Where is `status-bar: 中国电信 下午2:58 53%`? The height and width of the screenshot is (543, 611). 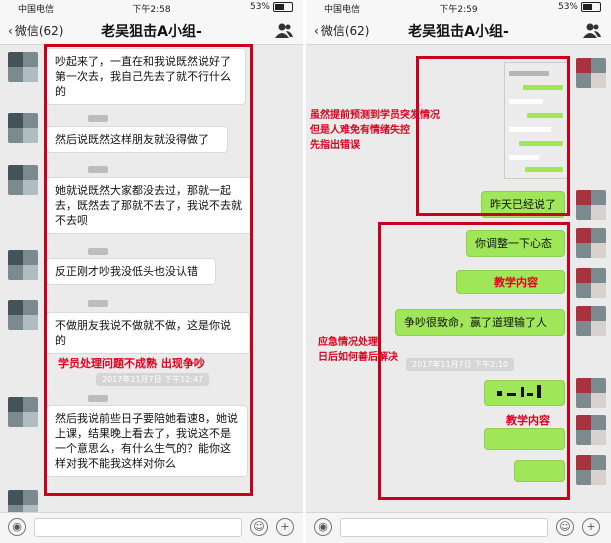
status-bar: 中国电信 下午2:58 53% is located at coordinates (151, 8).